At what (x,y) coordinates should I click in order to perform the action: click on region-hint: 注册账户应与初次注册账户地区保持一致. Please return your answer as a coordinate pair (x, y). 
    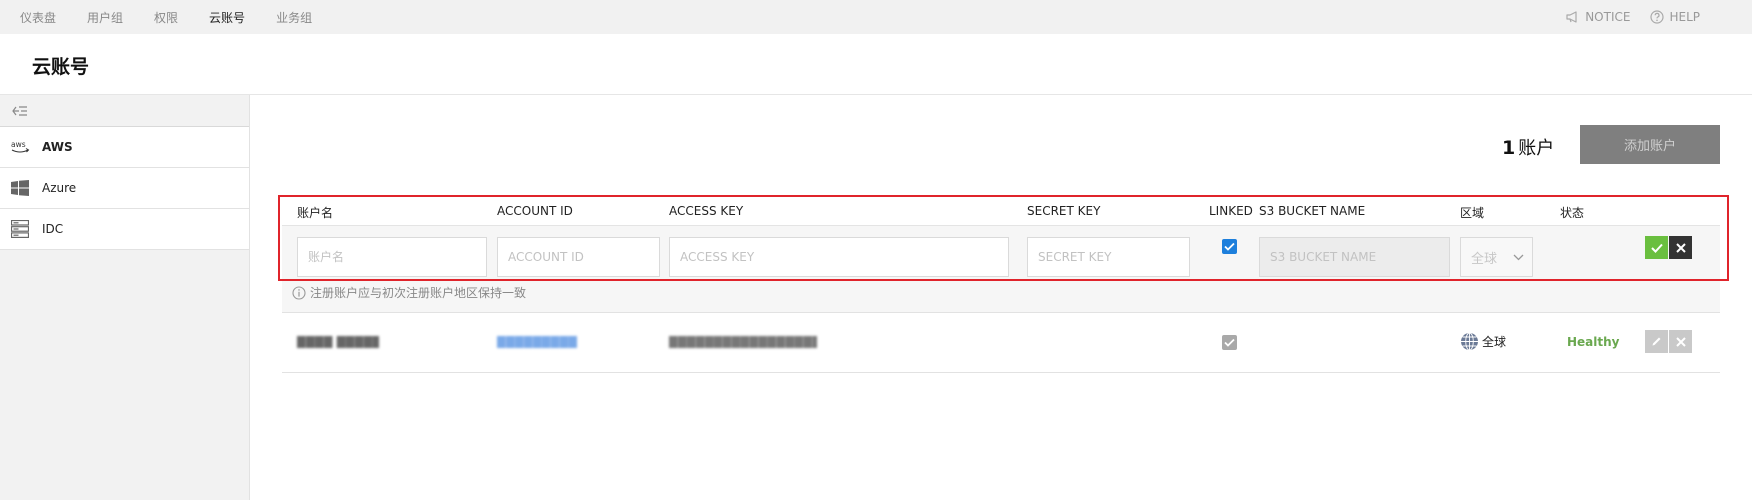
    Looking at the image, I should click on (409, 292).